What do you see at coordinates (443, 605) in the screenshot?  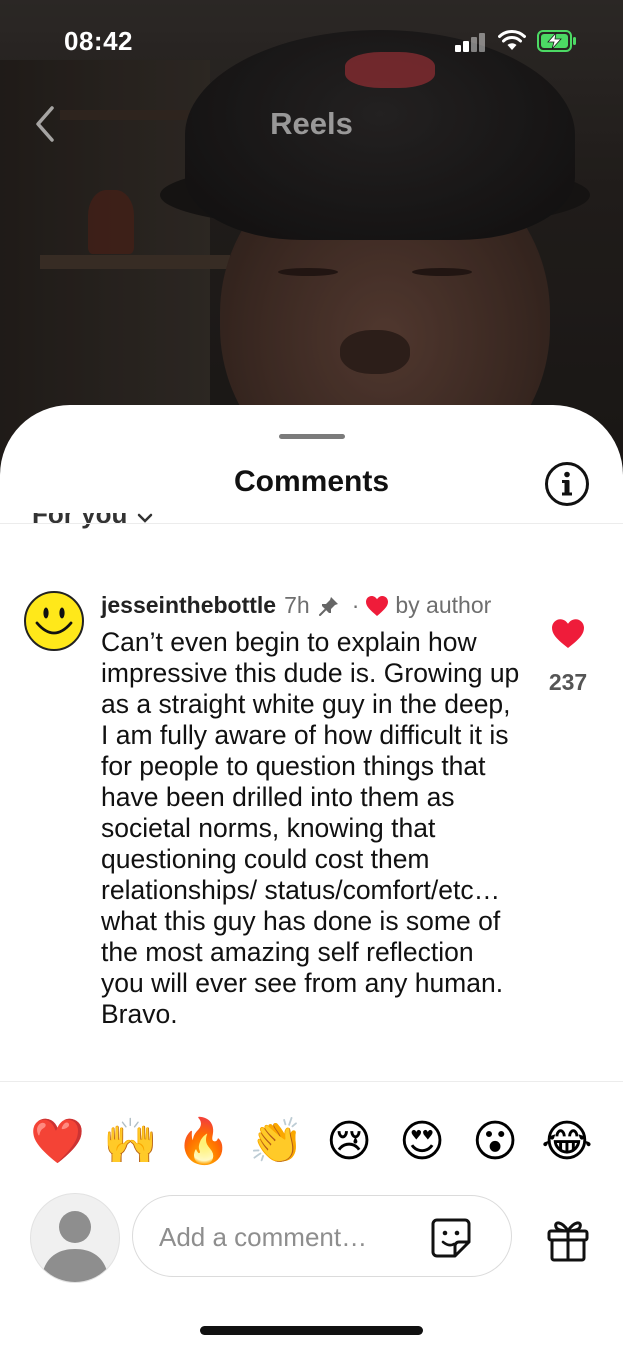 I see `liked-by-author-label: by author` at bounding box center [443, 605].